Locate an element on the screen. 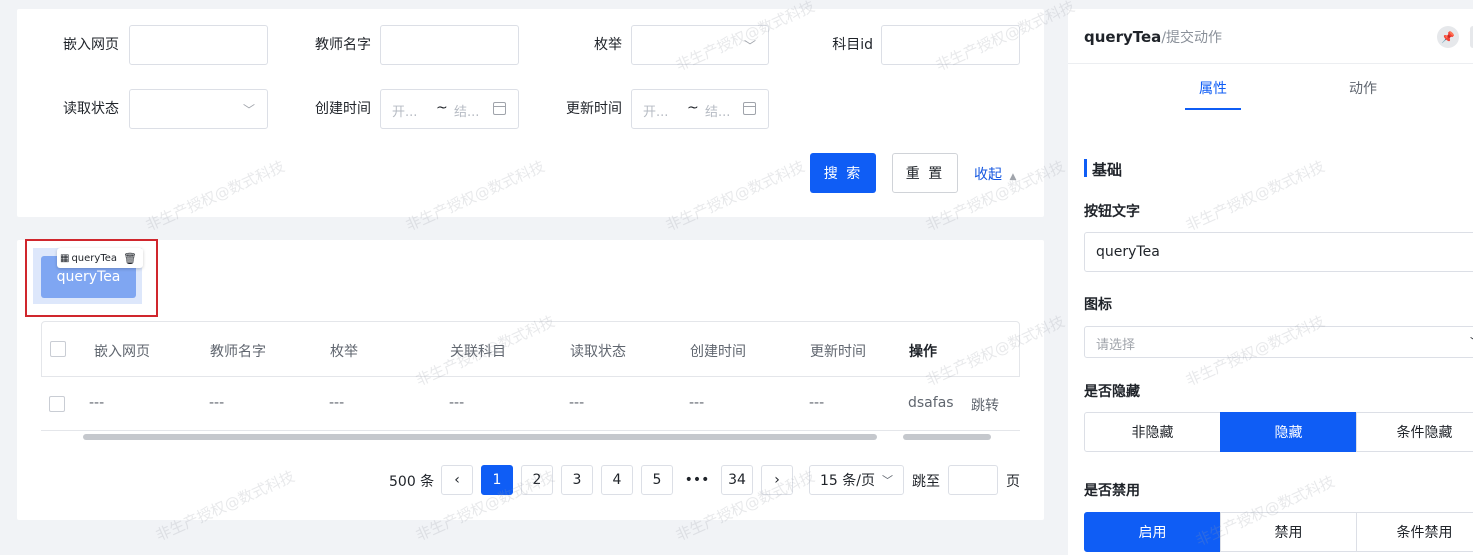 This screenshot has width=1473, height=555. search-button: 搜 索 is located at coordinates (843, 173).